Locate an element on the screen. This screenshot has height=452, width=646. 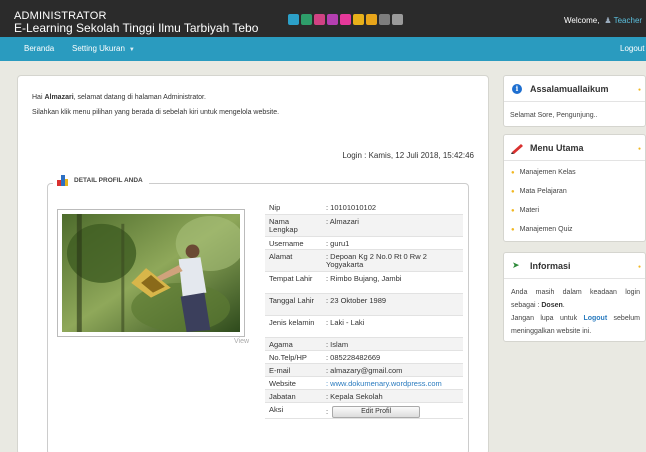
table-row: Agama : Islam is located at coordinates (364, 344).